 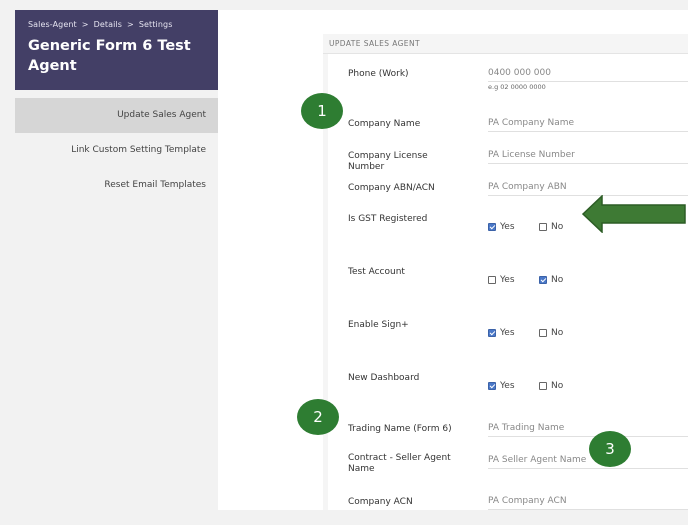 What do you see at coordinates (588, 74) in the screenshot?
I see `phone-work-input: 0400 000 000` at bounding box center [588, 74].